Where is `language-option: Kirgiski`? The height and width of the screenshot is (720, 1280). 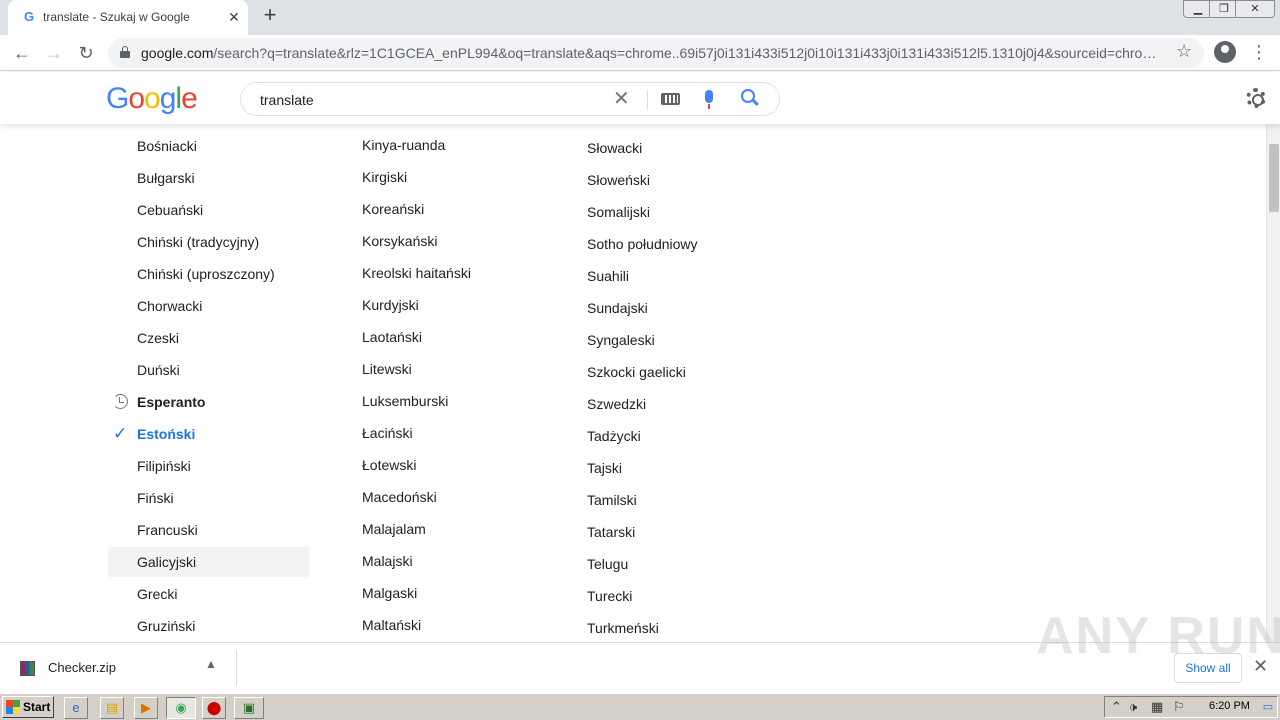 language-option: Kirgiski is located at coordinates (384, 177).